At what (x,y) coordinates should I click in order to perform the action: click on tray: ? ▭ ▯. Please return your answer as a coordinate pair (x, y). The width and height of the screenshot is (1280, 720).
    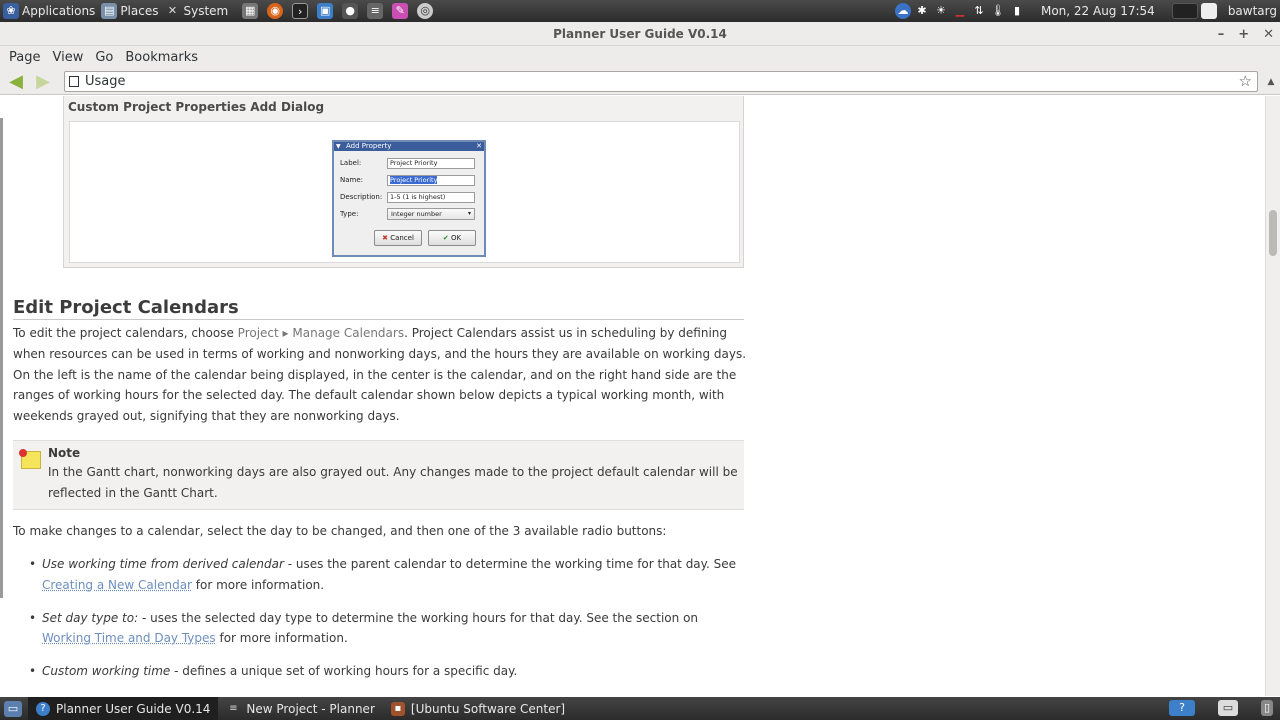
    Looking at the image, I should click on (1222, 708).